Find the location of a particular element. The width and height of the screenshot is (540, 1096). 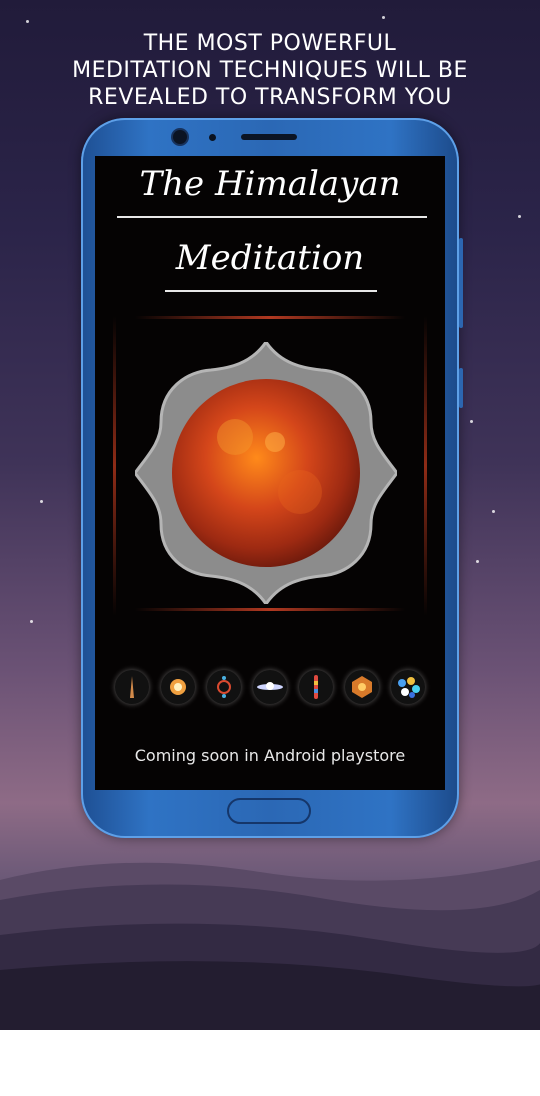

crown-chakra-icon is located at coordinates (408, 687).